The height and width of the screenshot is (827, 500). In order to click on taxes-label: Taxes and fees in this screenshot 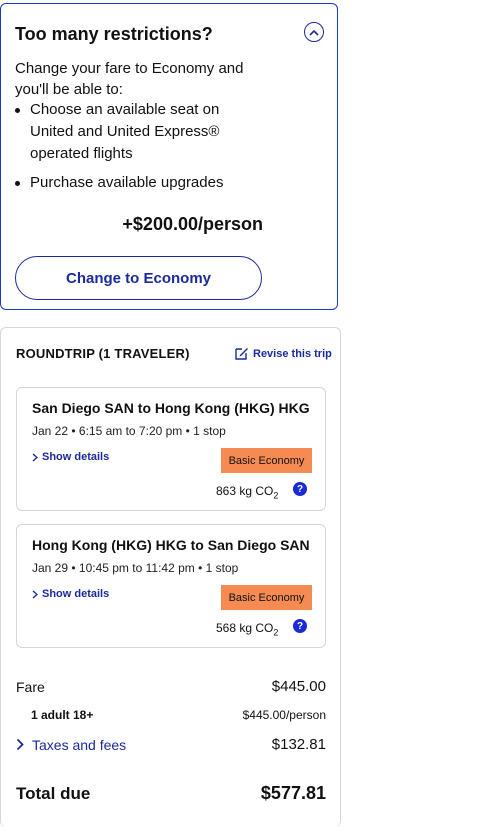, I will do `click(79, 744)`.